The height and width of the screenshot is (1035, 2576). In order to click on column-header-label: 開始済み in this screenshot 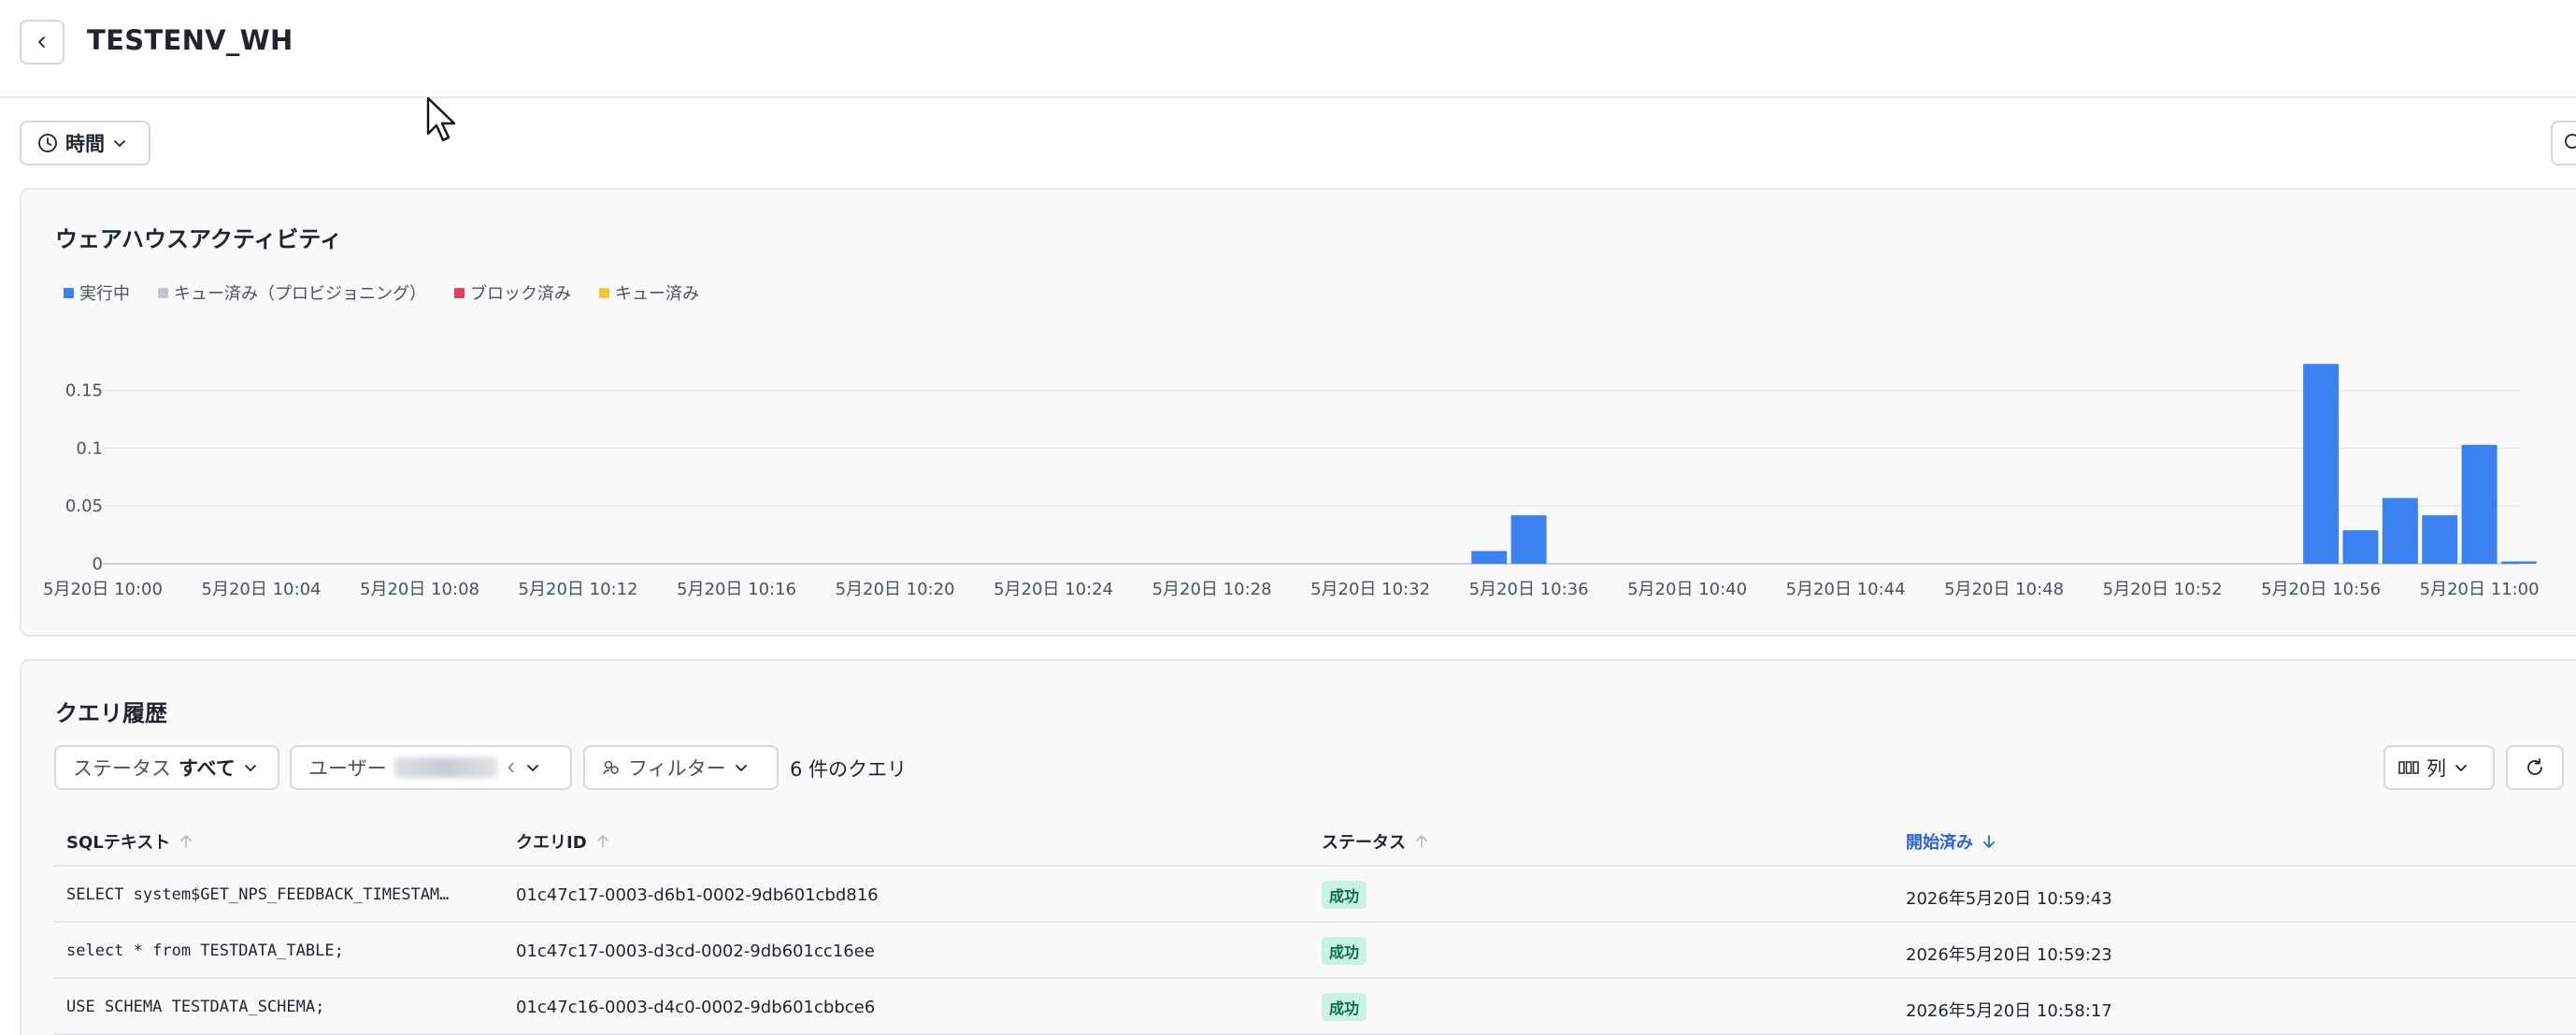, I will do `click(1939, 843)`.